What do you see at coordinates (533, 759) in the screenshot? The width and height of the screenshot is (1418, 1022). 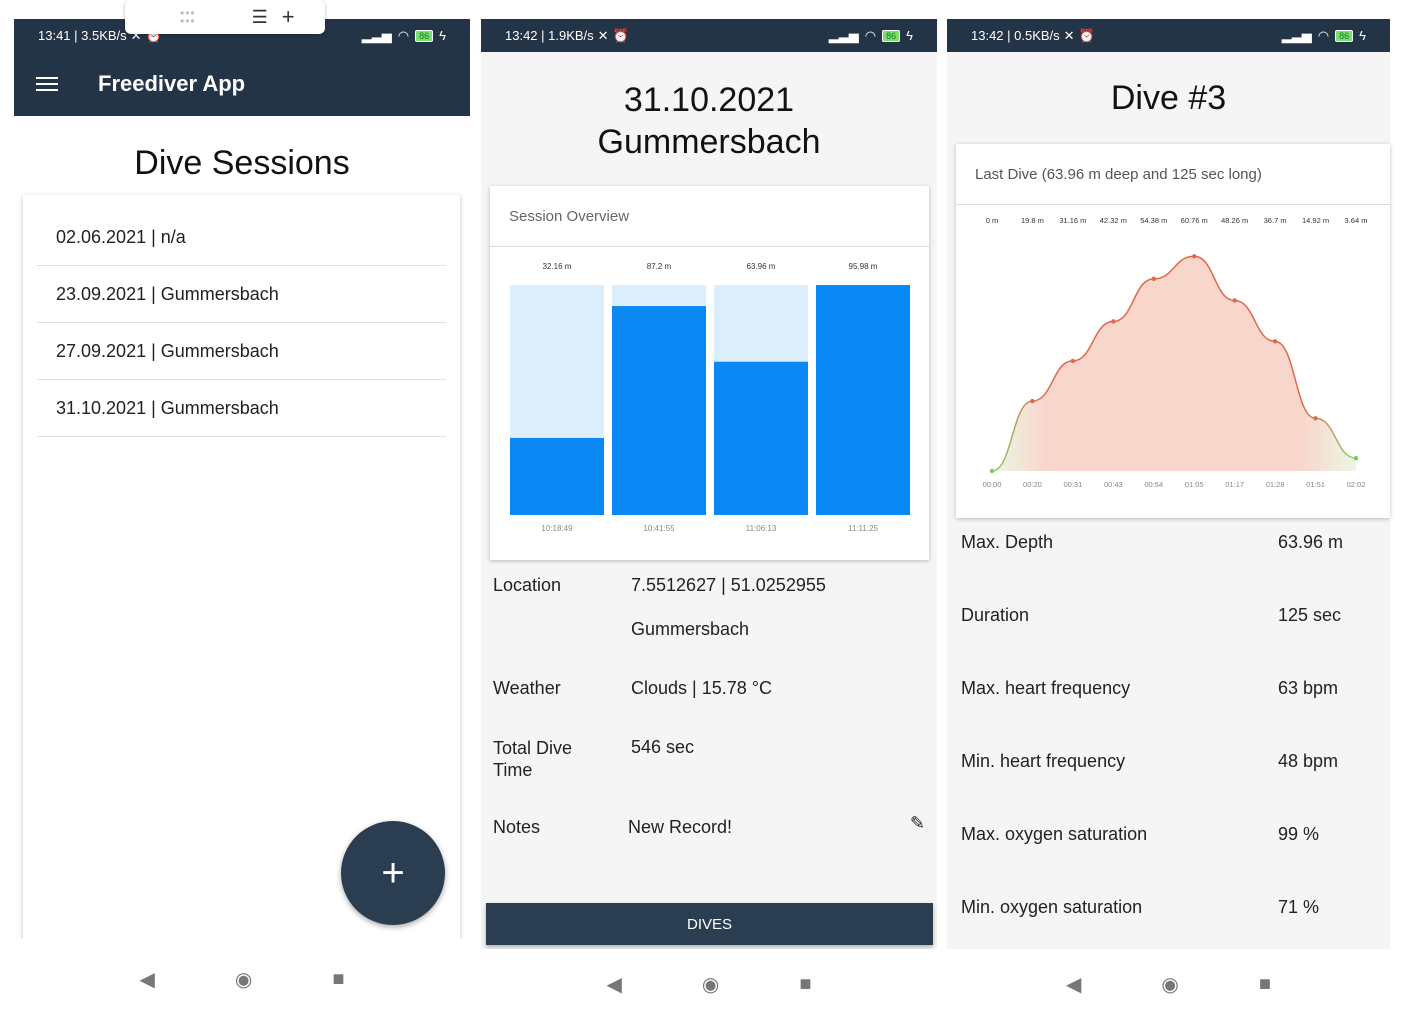 I see `total-time-label: Total Dive Time` at bounding box center [533, 759].